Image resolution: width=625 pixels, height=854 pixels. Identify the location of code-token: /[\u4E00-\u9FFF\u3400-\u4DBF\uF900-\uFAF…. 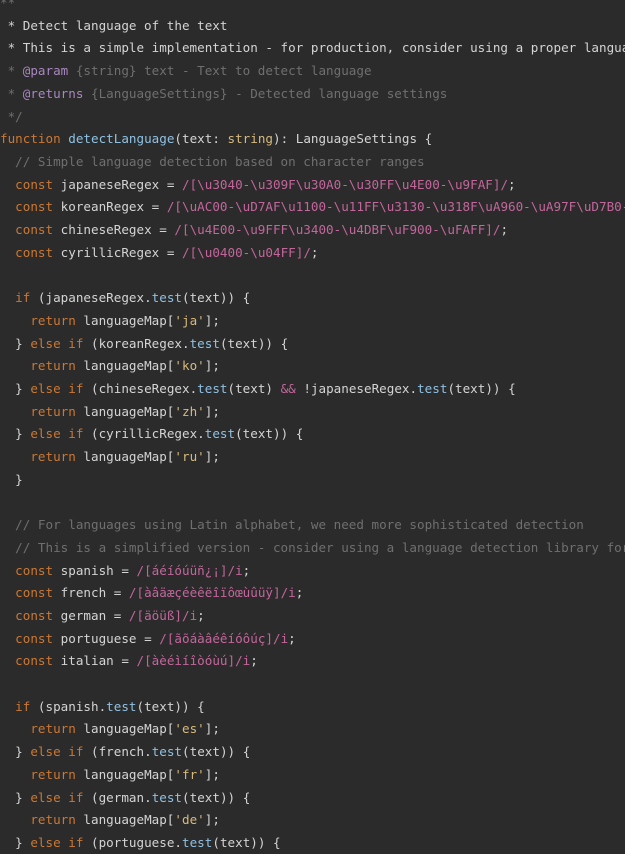
(337, 229).